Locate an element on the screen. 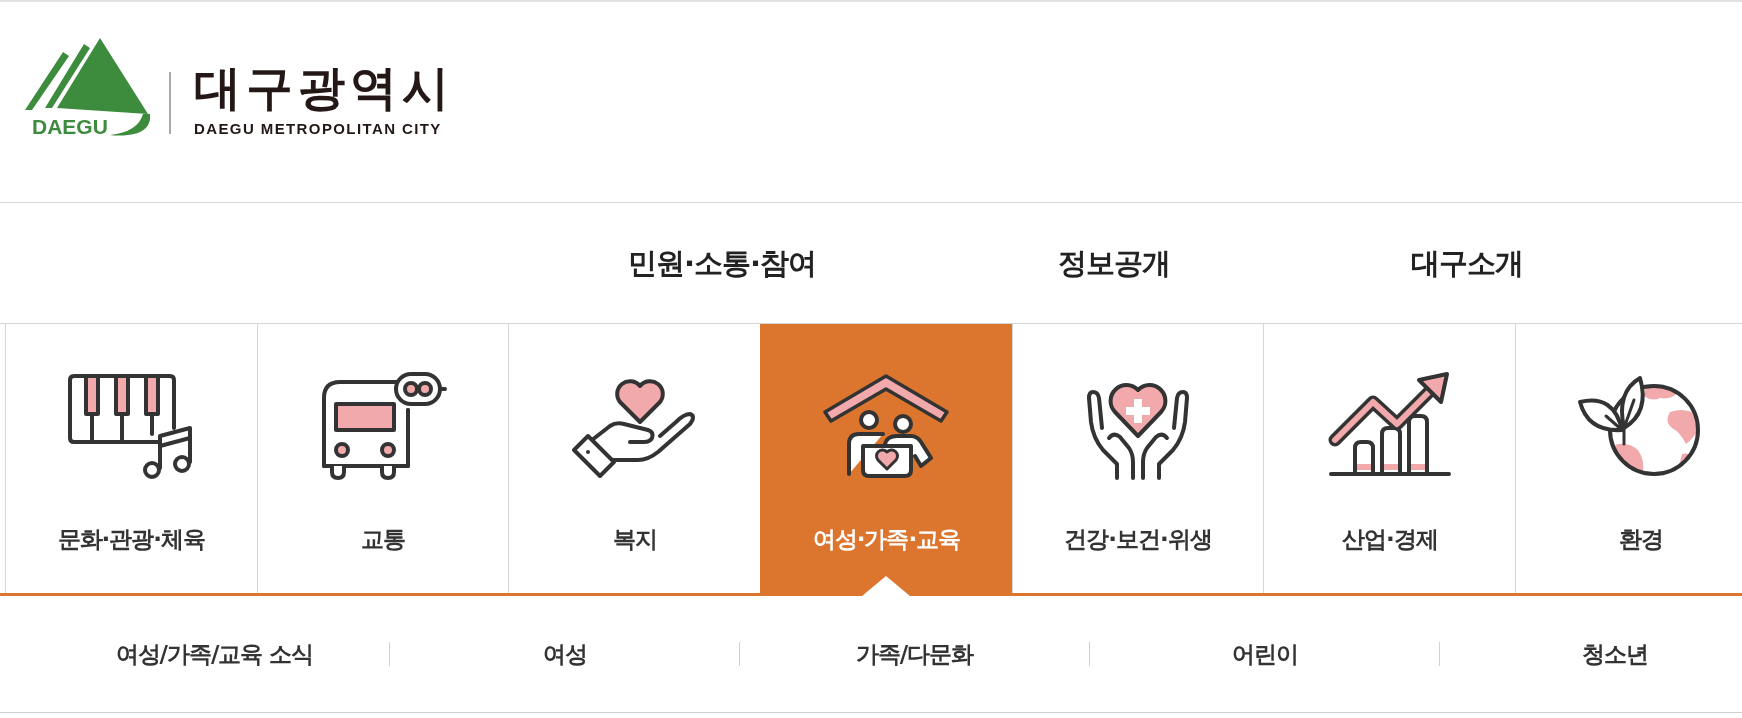  submenu-link: 어린이 is located at coordinates (1264, 654).